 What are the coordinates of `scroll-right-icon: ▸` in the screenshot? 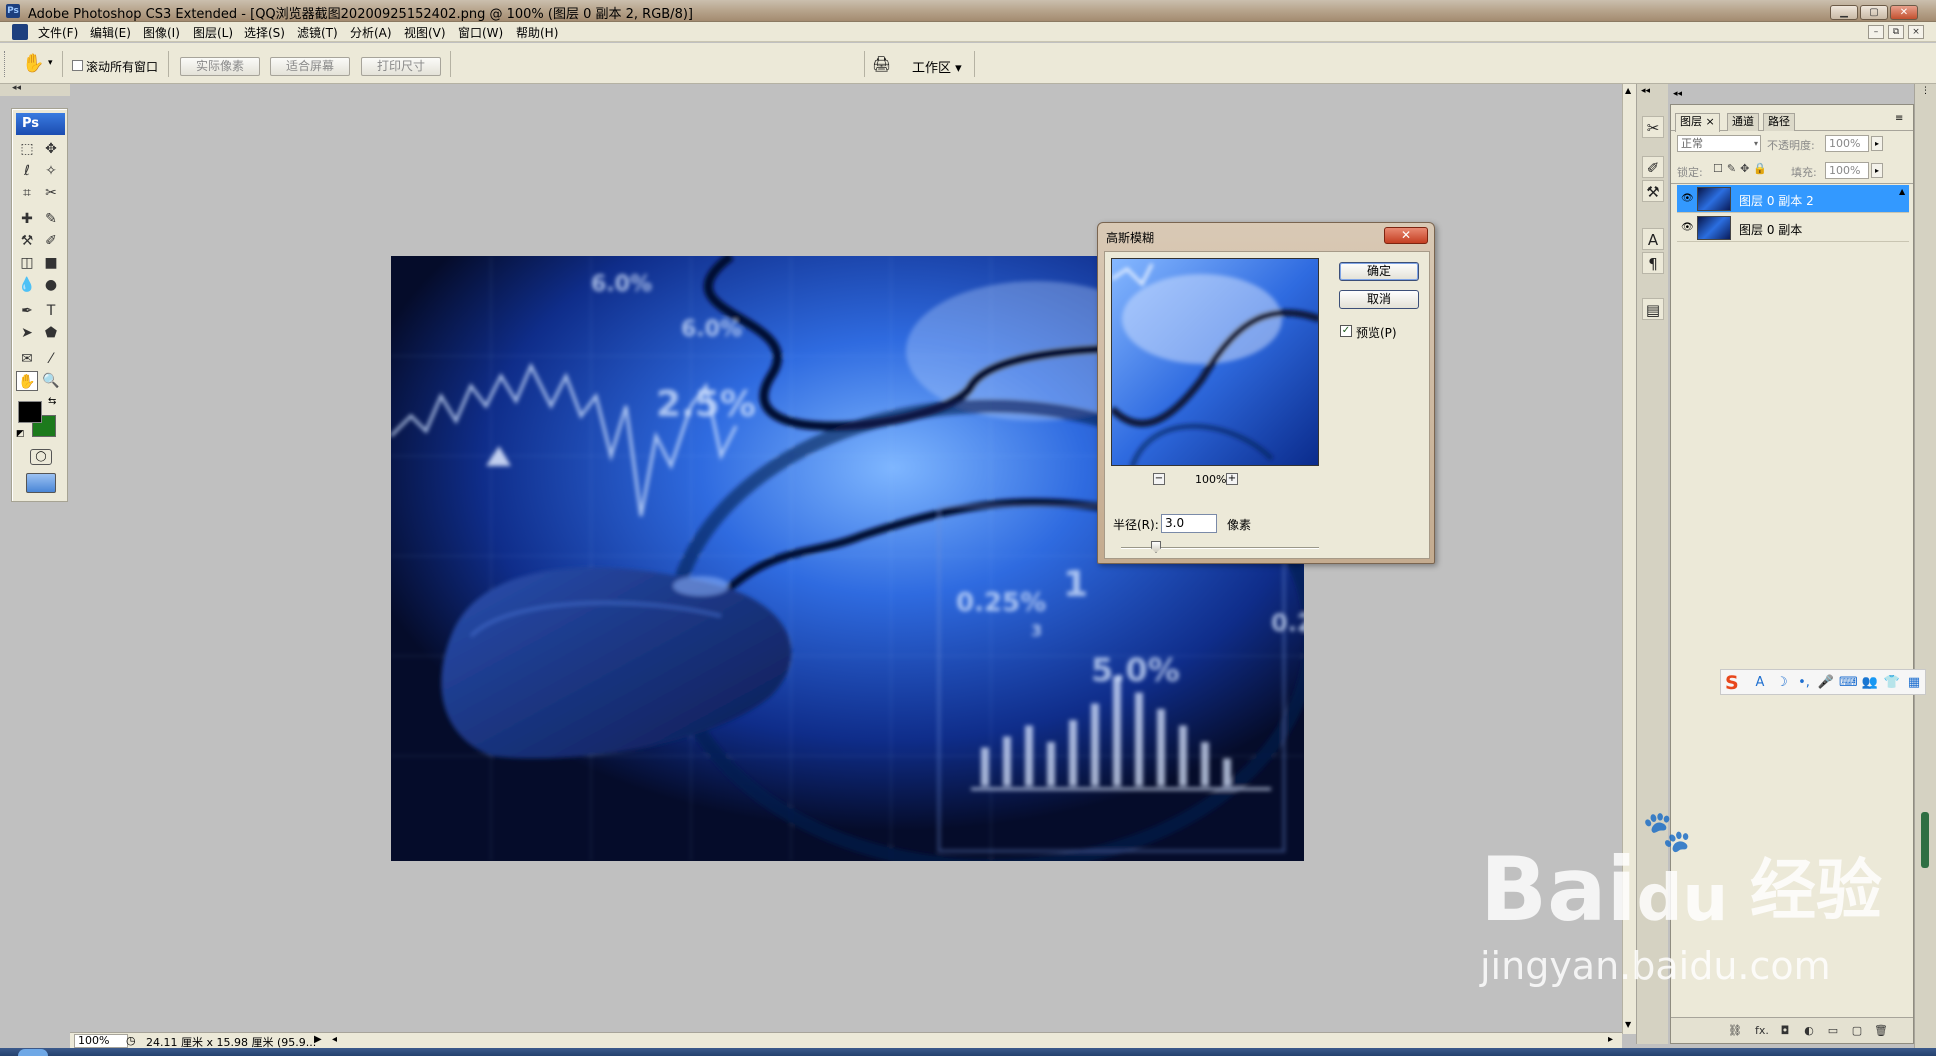 It's located at (1610, 1039).